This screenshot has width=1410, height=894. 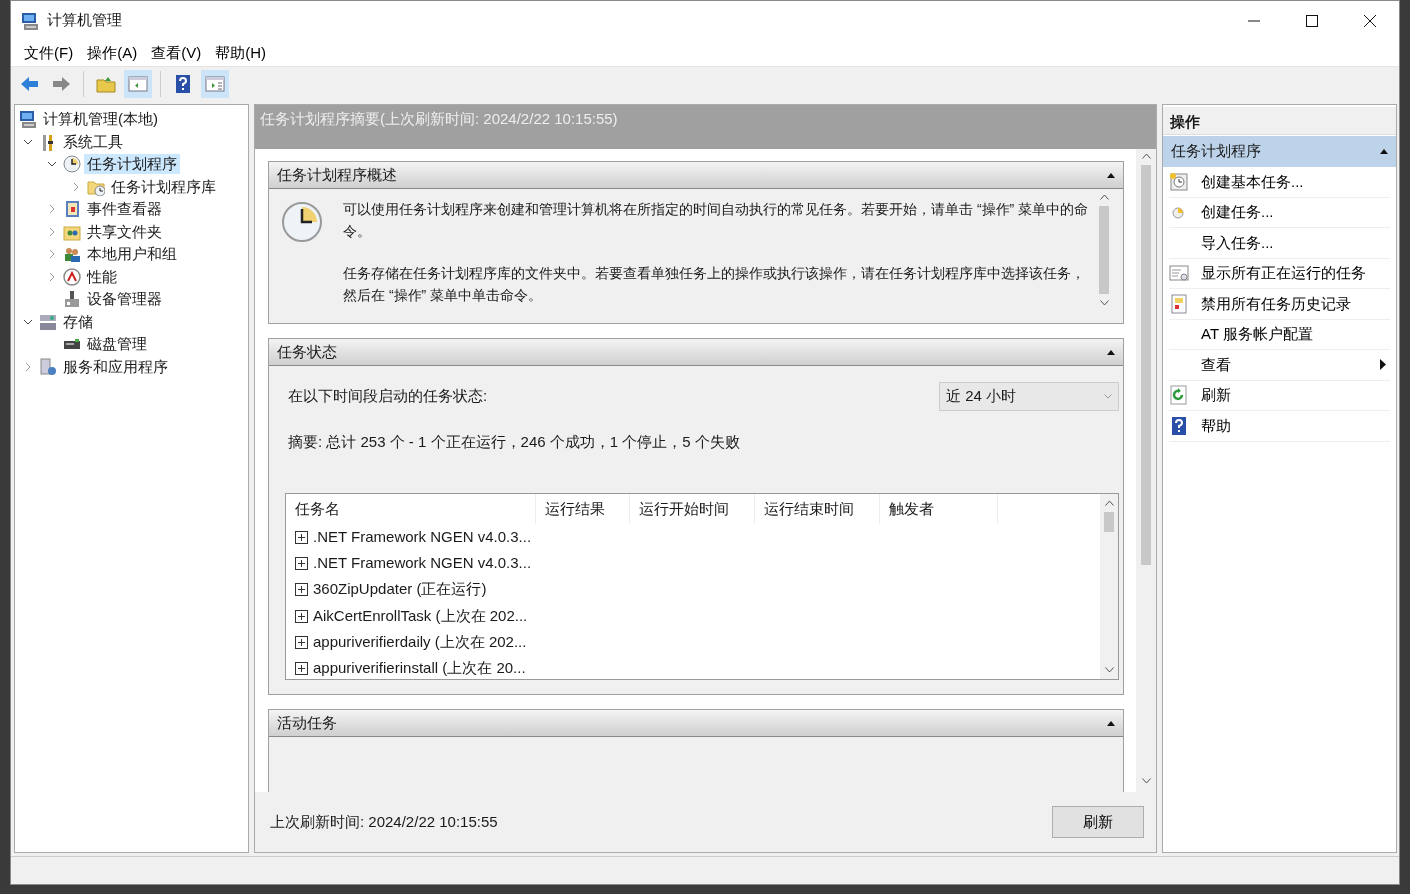 What do you see at coordinates (72, 209) in the screenshot?
I see `event-log-icon` at bounding box center [72, 209].